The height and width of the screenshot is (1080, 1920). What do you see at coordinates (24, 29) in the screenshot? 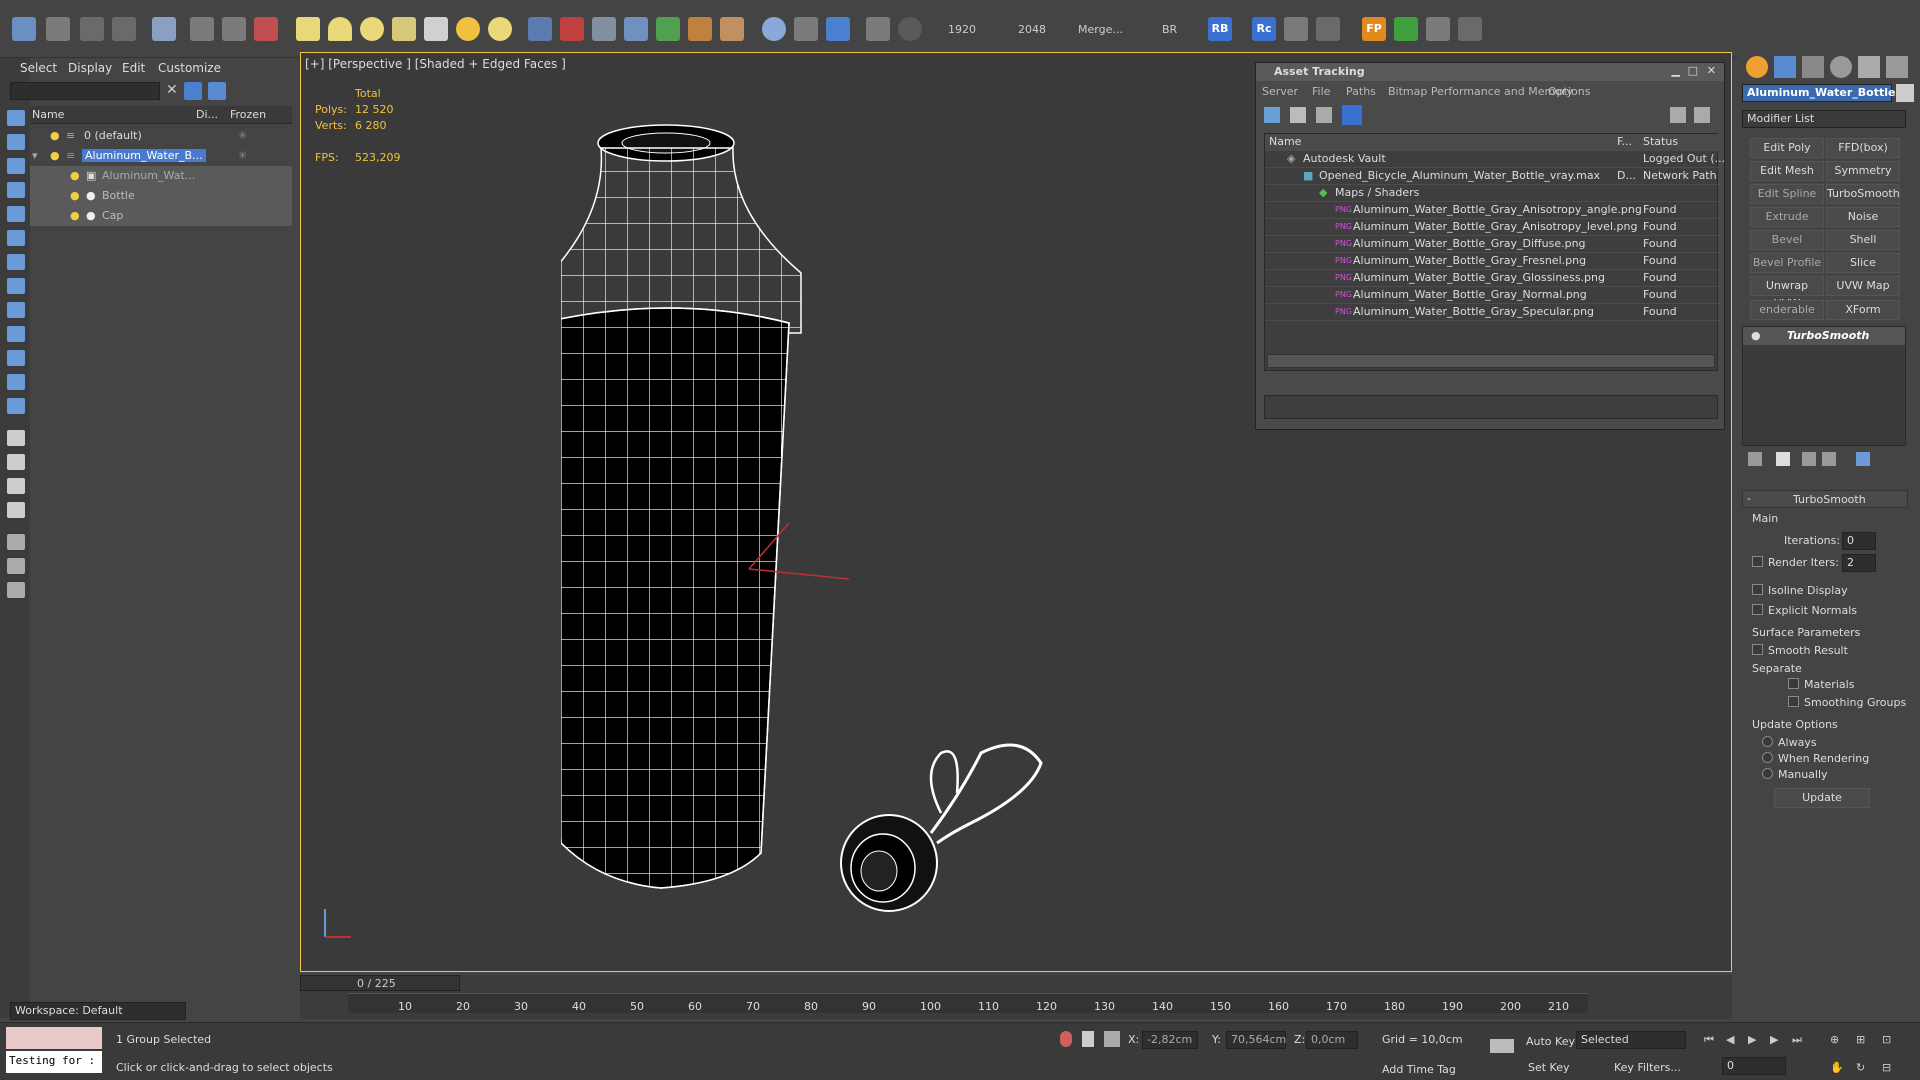
I see `undo-icon` at bounding box center [24, 29].